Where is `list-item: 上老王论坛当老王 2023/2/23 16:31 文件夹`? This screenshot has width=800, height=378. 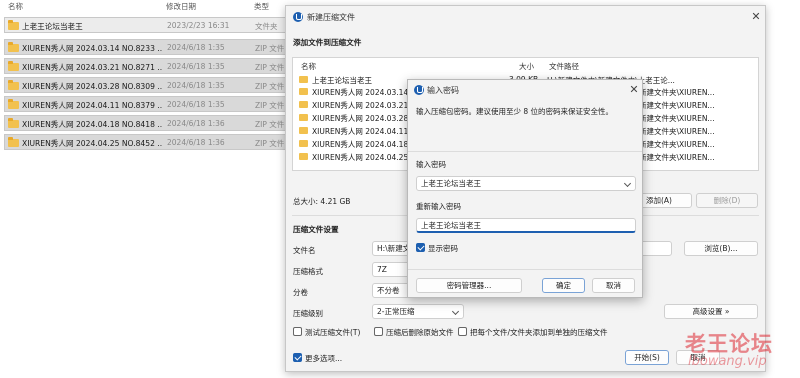 list-item: 上老王论坛当老王 2023/2/23 16:31 文件夹 is located at coordinates (145, 25).